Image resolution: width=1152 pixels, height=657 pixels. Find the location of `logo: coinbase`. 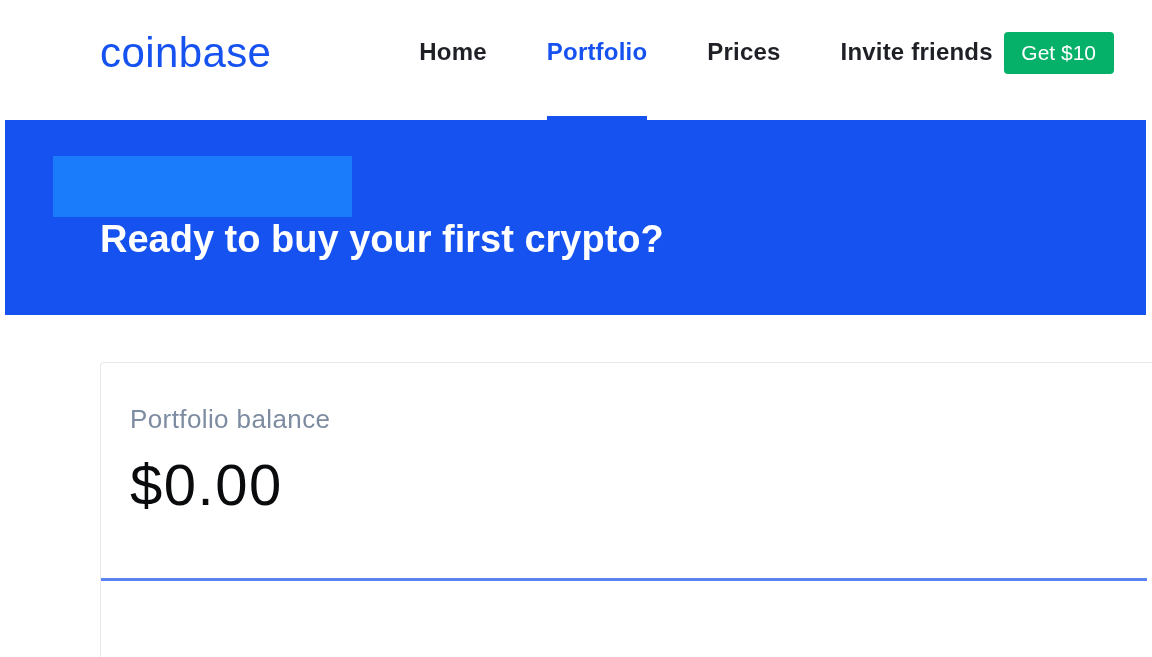

logo: coinbase is located at coordinates (186, 53).